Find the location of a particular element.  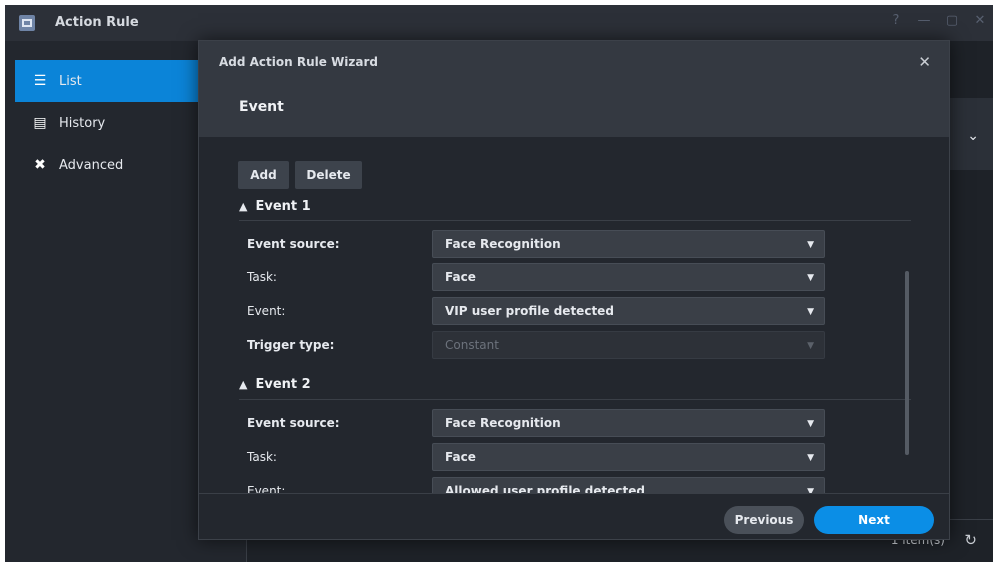

app-title: Action Rule is located at coordinates (97, 22).